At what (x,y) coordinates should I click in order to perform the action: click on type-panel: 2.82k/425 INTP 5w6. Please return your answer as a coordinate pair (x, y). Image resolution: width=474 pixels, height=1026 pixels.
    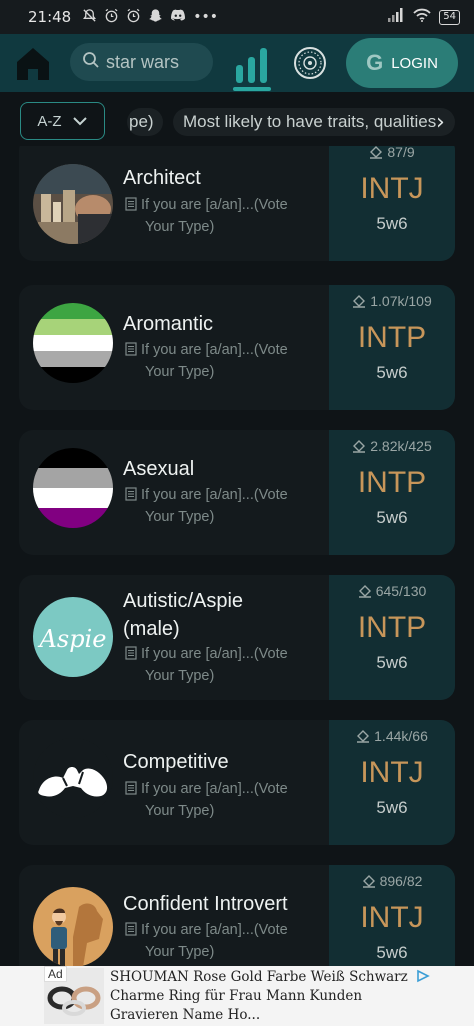
    Looking at the image, I should click on (392, 492).